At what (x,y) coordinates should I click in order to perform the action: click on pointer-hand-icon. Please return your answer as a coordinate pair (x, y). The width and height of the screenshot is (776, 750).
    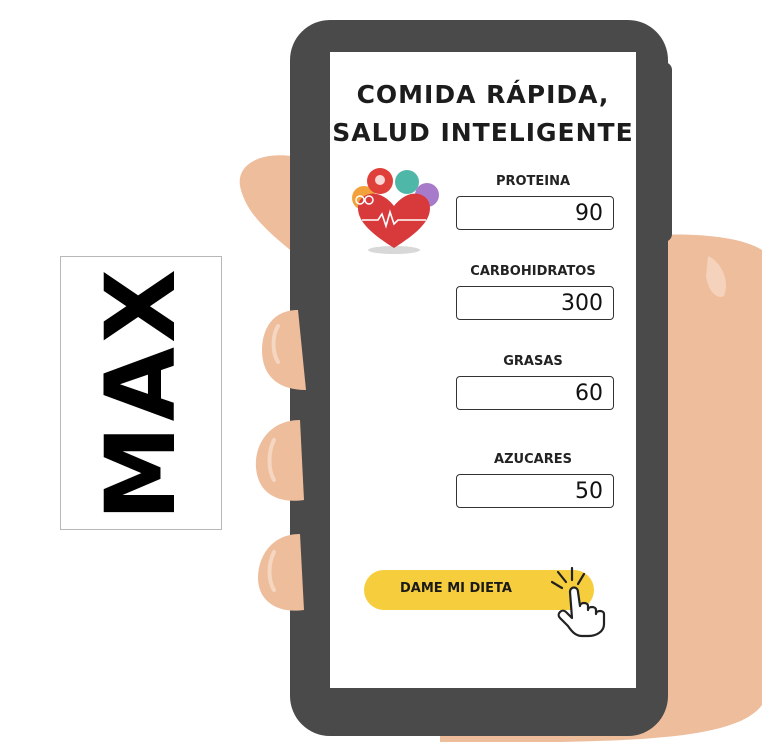
    Looking at the image, I should click on (578, 602).